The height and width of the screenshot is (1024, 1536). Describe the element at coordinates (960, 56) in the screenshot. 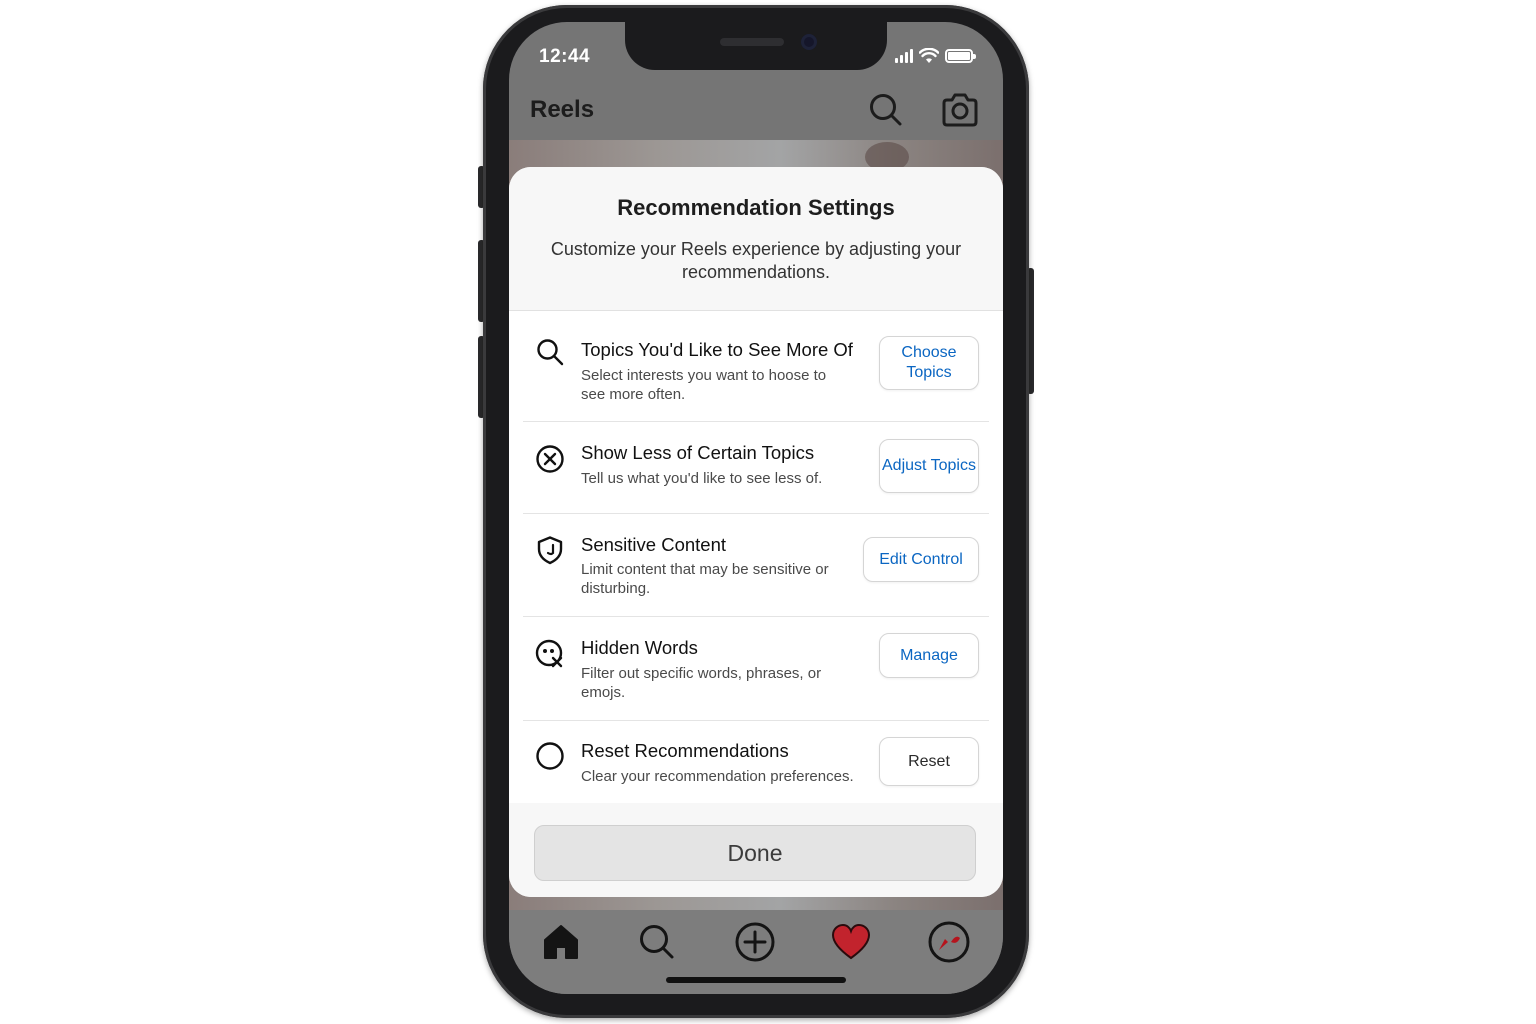

I see `battery-icon` at that location.